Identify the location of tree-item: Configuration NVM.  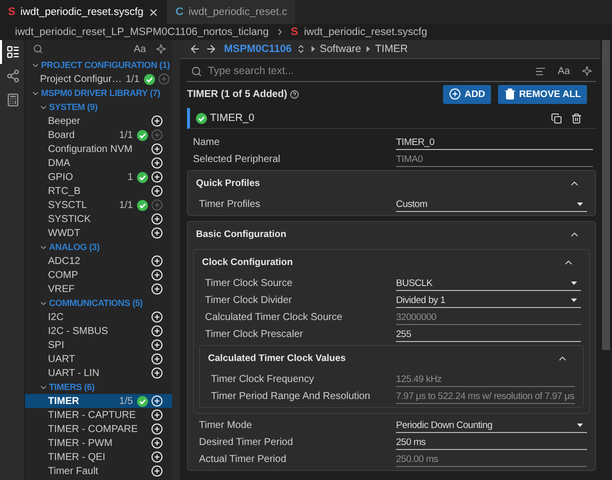
(98, 149).